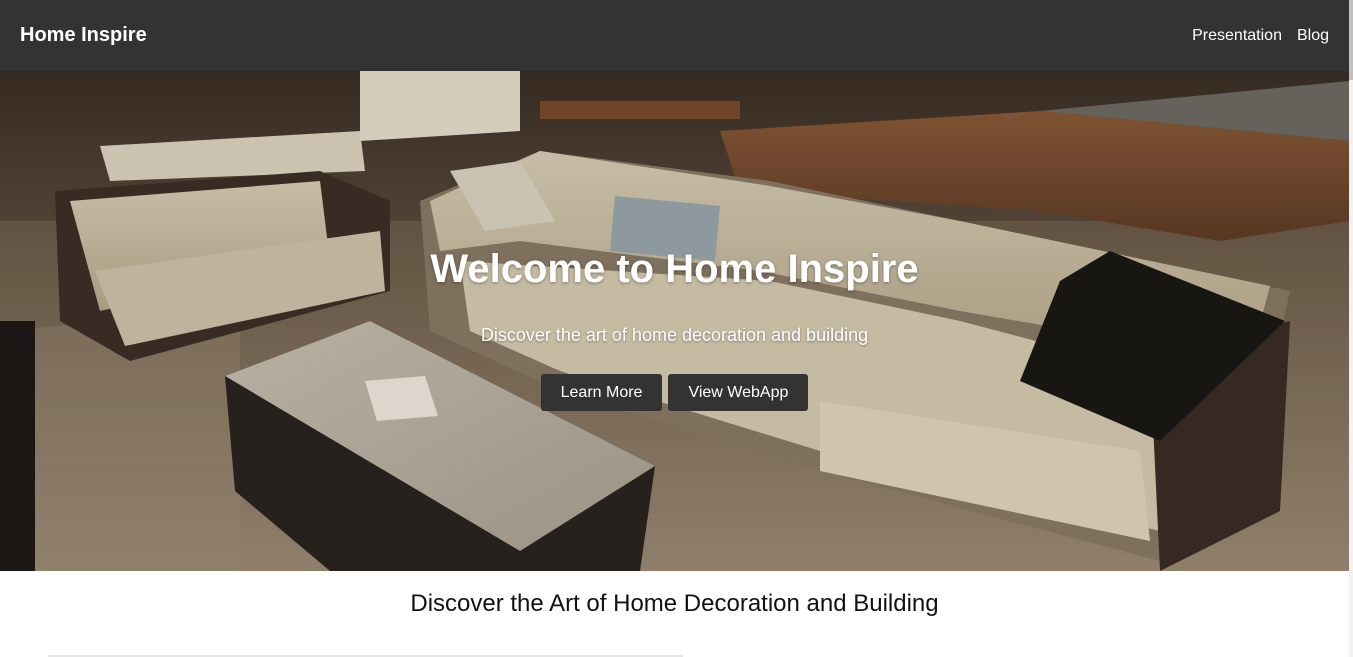  What do you see at coordinates (601, 392) in the screenshot?
I see `learn-more-button: Learn More` at bounding box center [601, 392].